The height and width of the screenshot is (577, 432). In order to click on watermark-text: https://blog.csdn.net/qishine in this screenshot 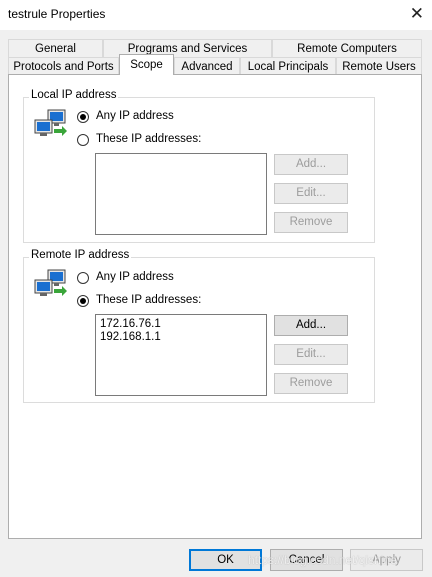, I will do `click(322, 560)`.